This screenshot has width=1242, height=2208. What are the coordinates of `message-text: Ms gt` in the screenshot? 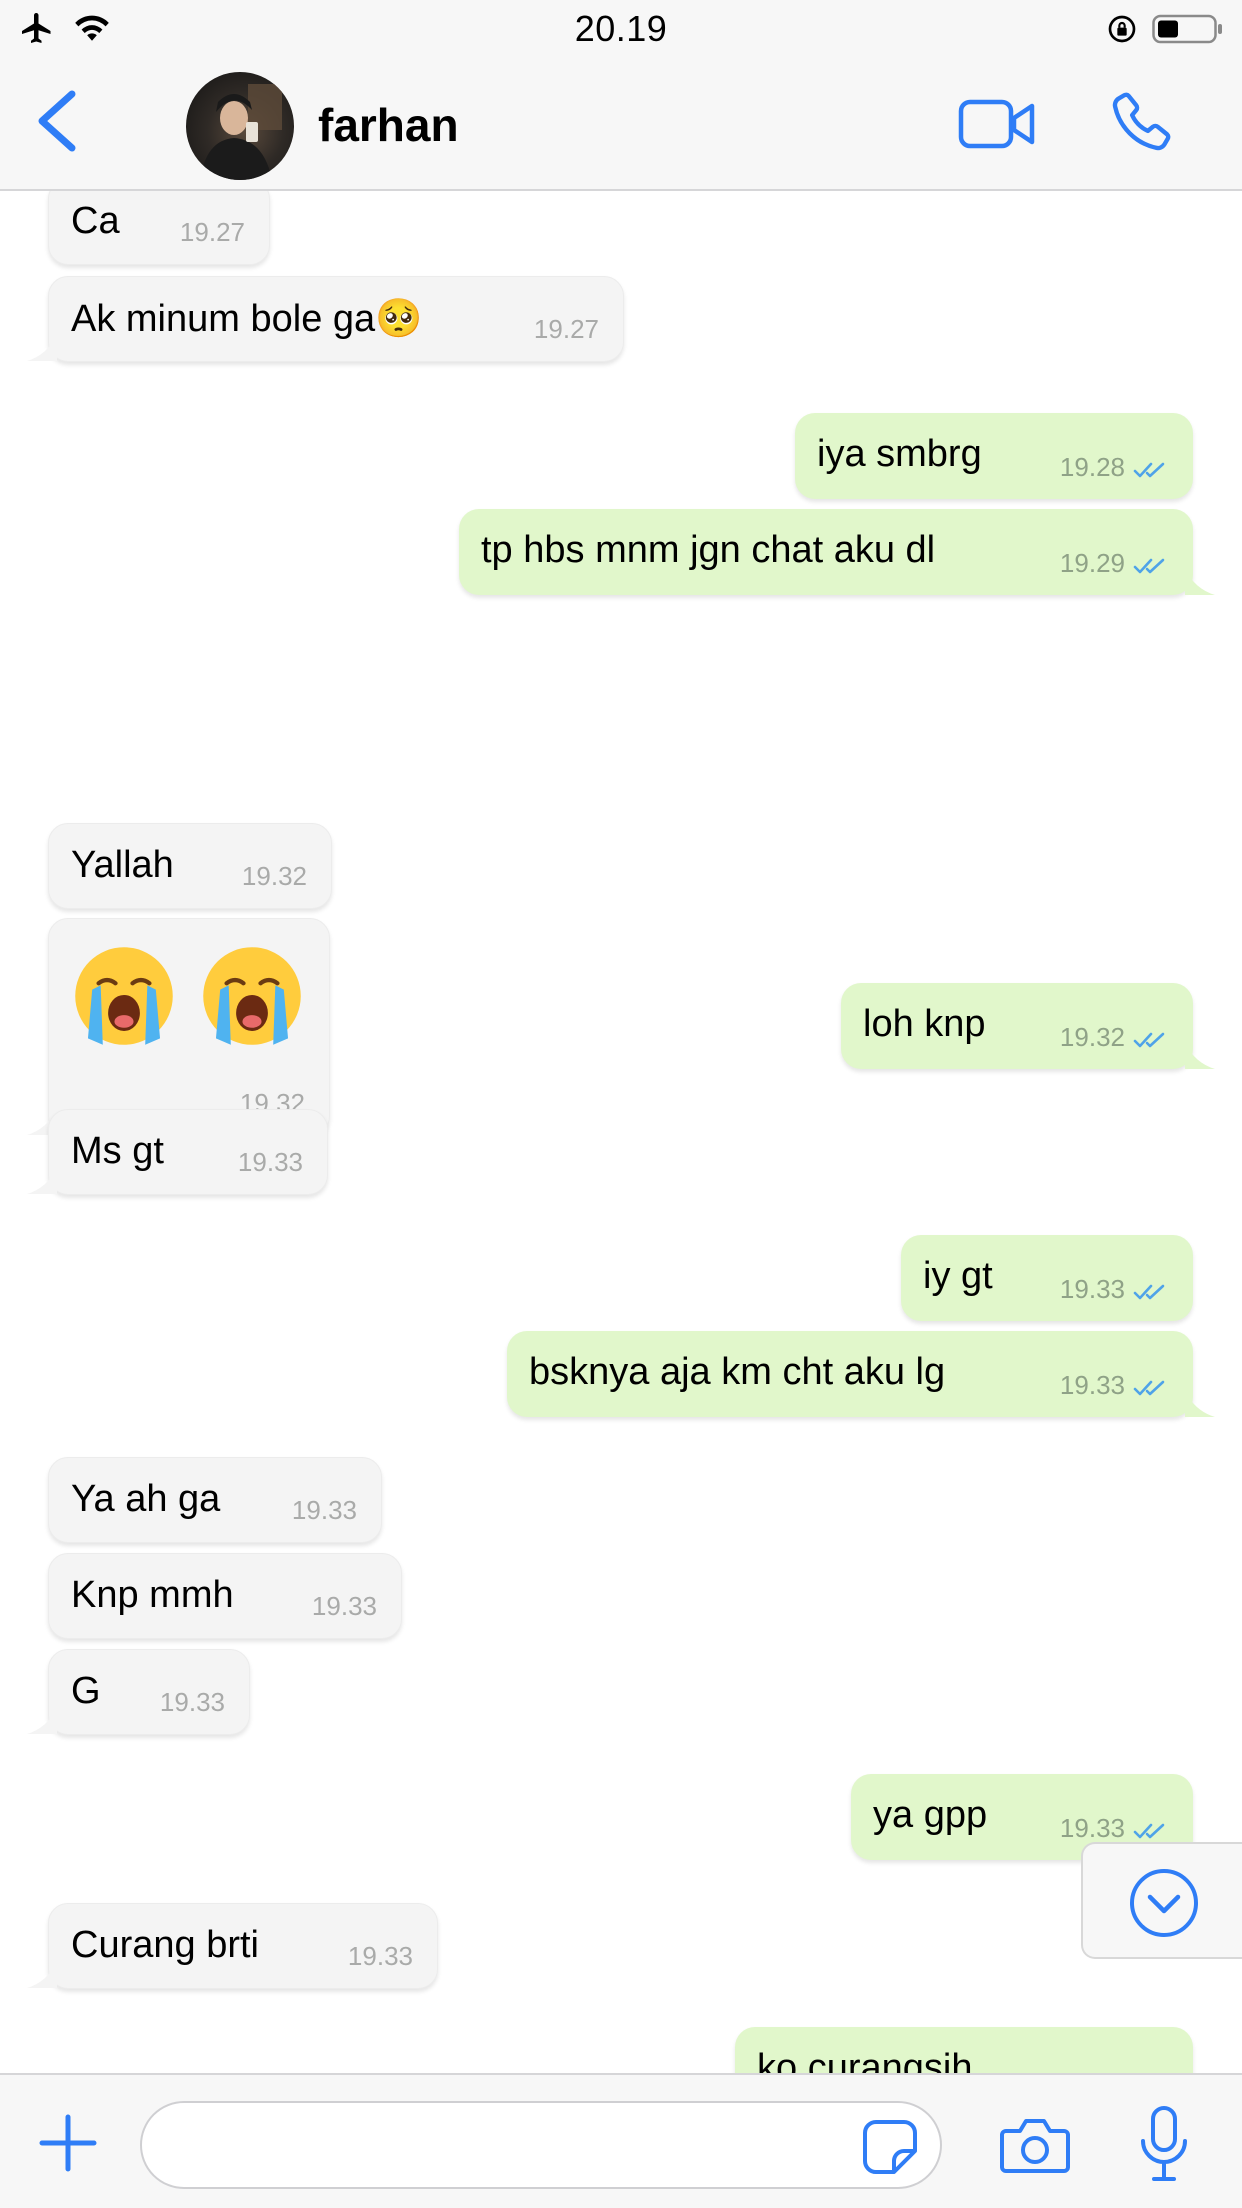 It's located at (117, 1151).